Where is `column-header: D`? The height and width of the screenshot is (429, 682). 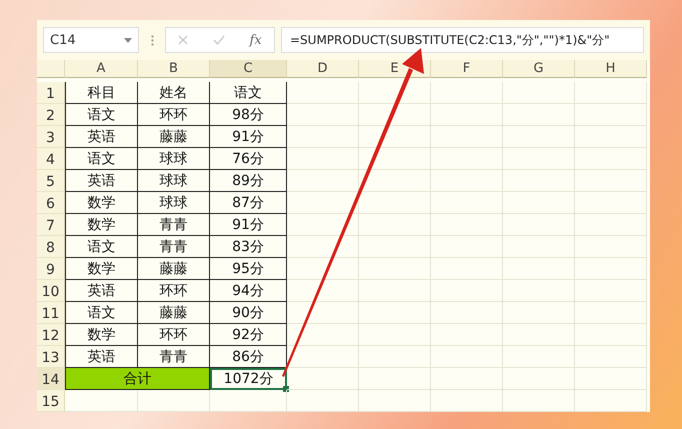 column-header: D is located at coordinates (323, 69).